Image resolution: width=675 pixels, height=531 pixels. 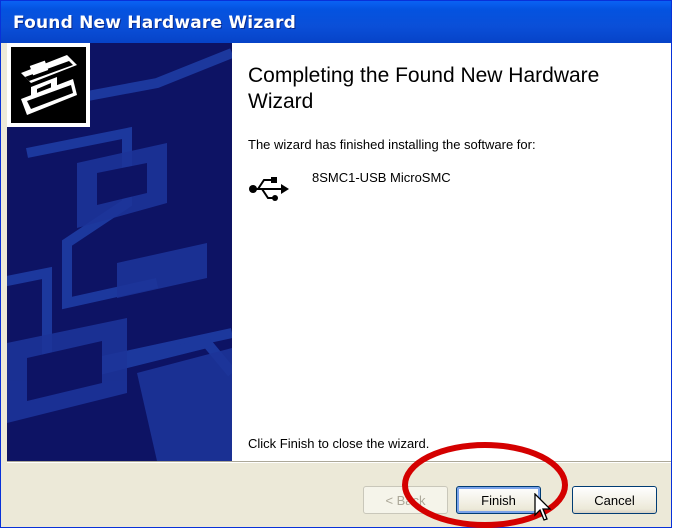 I want to click on page-title: Completing the Found New Hardware Wizard, so click(x=424, y=88).